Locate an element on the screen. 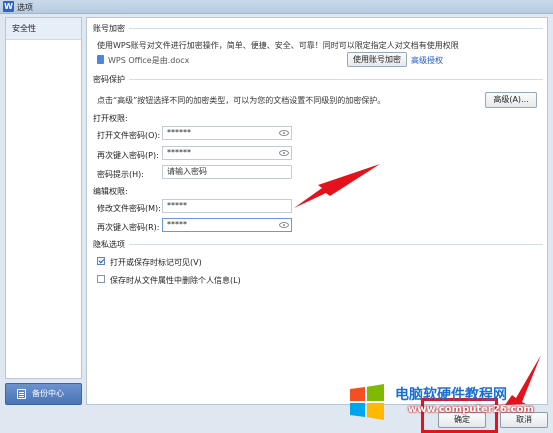 The image size is (553, 433). password-protect-description: 点击“高级”按钮选择不同的加密类型，可以为您的文档设置不同级别的加密保护。 is located at coordinates (241, 100).